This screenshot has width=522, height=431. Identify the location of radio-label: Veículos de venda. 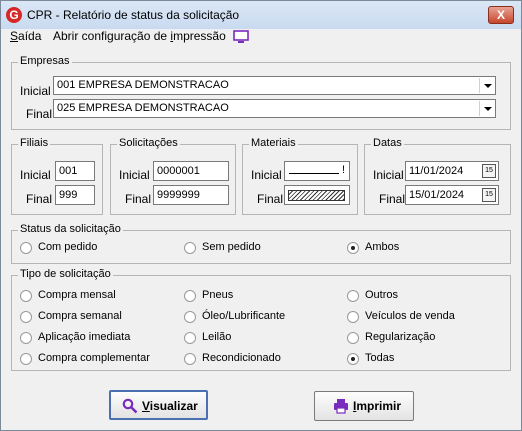
(410, 316).